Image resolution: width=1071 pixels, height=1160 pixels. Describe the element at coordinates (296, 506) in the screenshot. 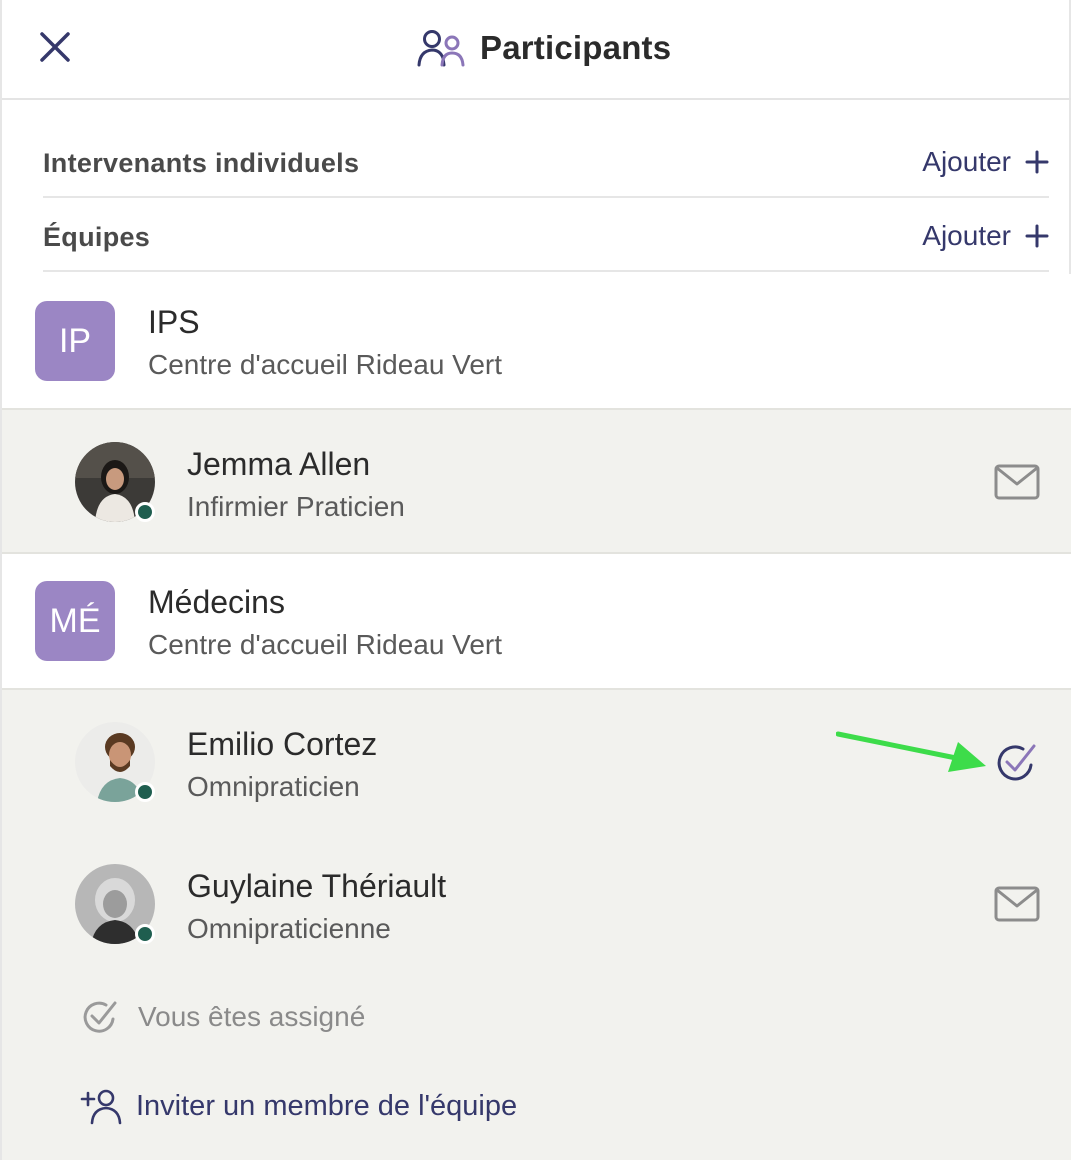

I see `member-role: Infirmier Praticien` at that location.